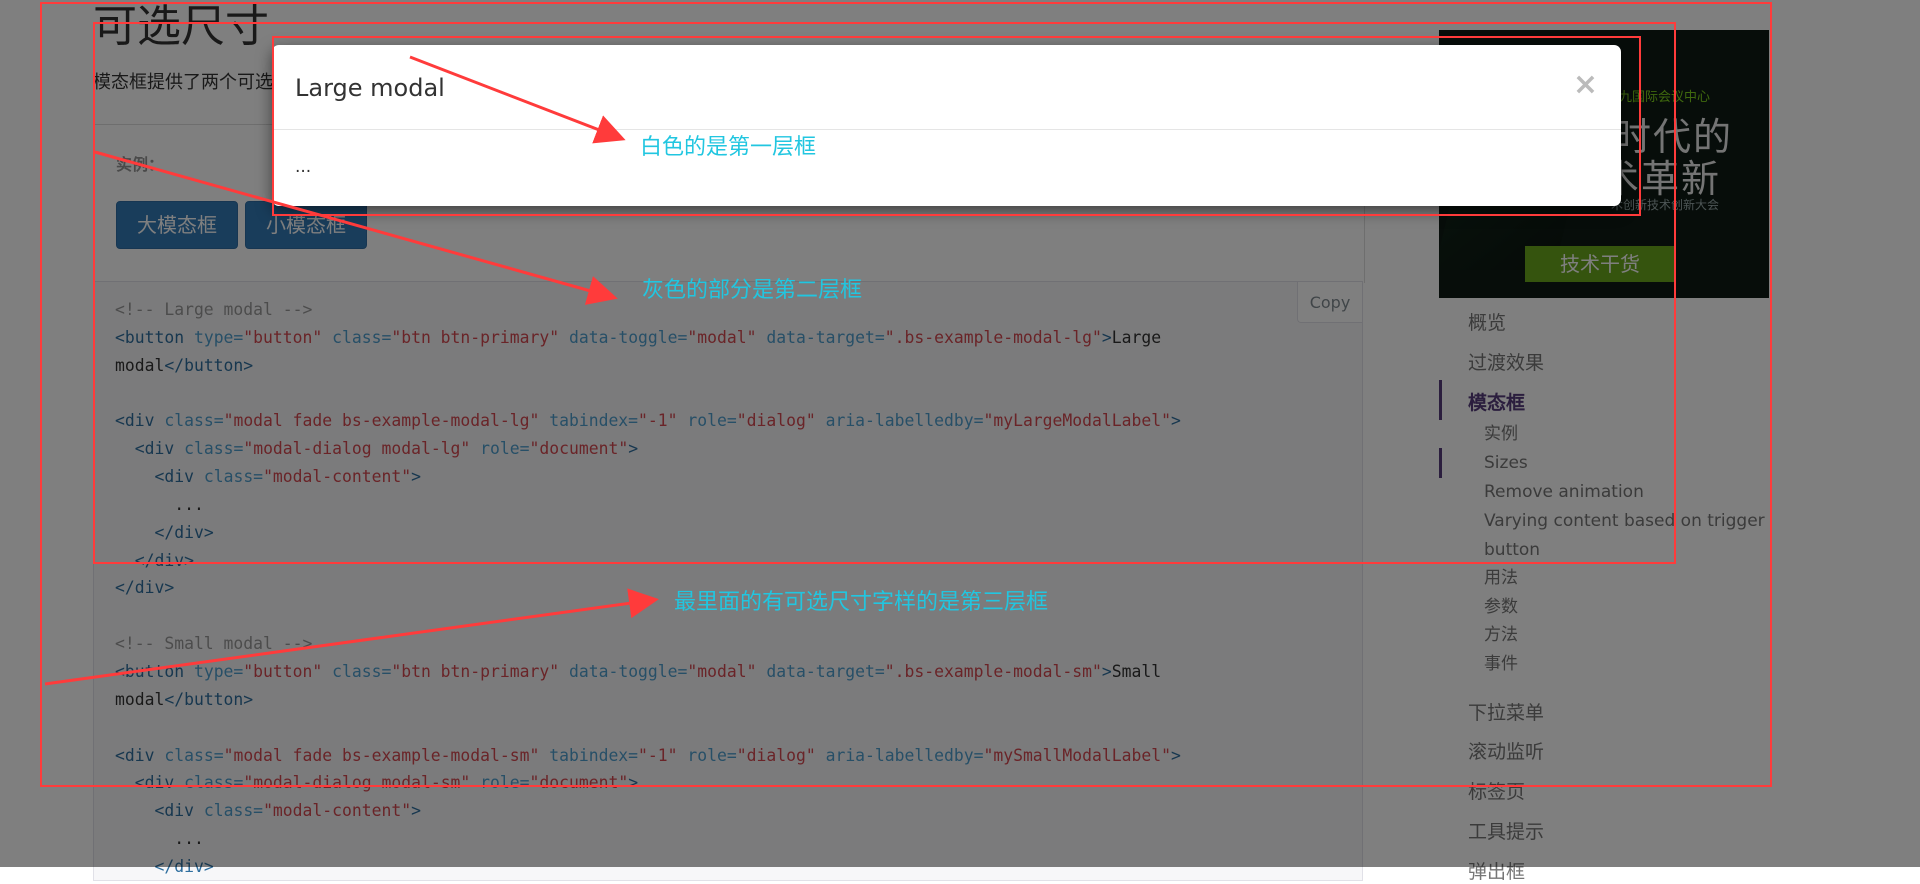  I want to click on close-icon: ×, so click(1585, 84).